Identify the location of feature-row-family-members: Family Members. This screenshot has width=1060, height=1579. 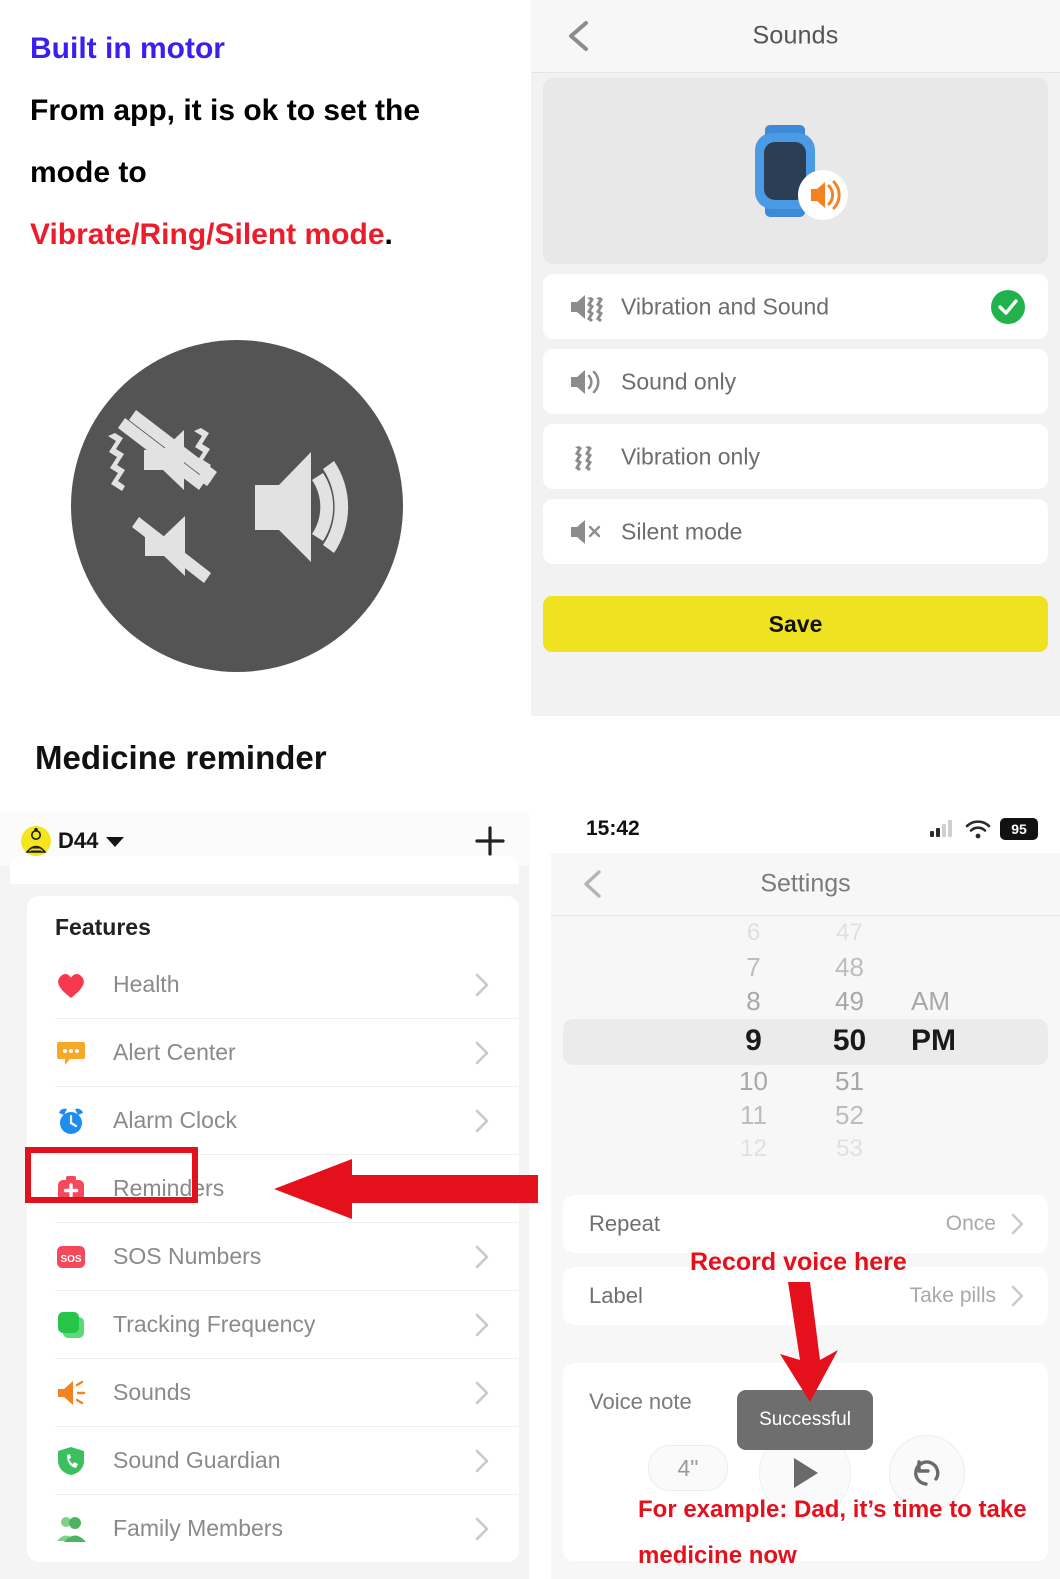
(287, 1528).